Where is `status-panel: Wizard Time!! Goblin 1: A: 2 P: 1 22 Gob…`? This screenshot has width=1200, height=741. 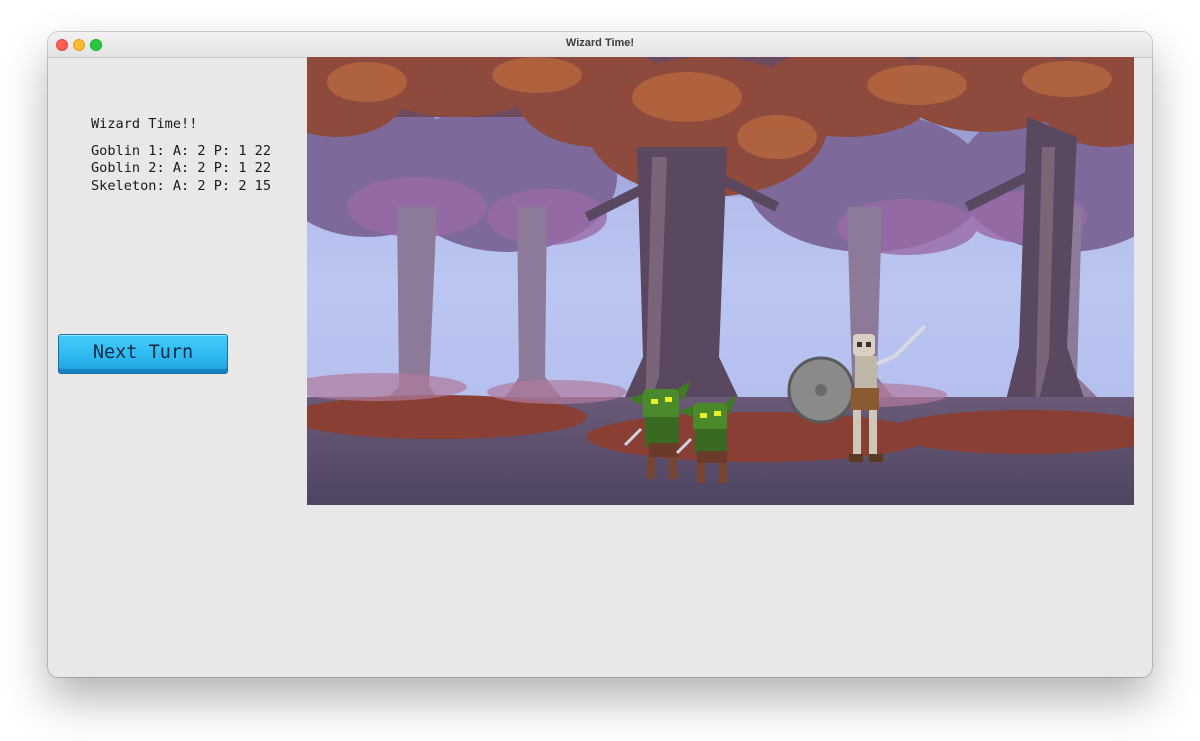
status-panel: Wizard Time!! Goblin 1: A: 2 P: 1 22 Gob… is located at coordinates (181, 155).